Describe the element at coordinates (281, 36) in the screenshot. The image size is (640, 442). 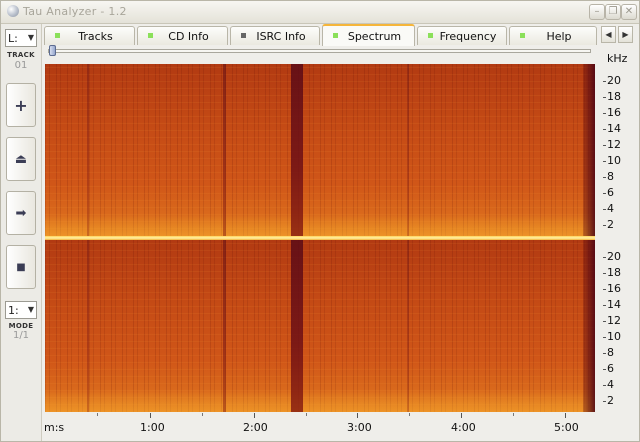
I see `tab-label: ISRC Info` at that location.